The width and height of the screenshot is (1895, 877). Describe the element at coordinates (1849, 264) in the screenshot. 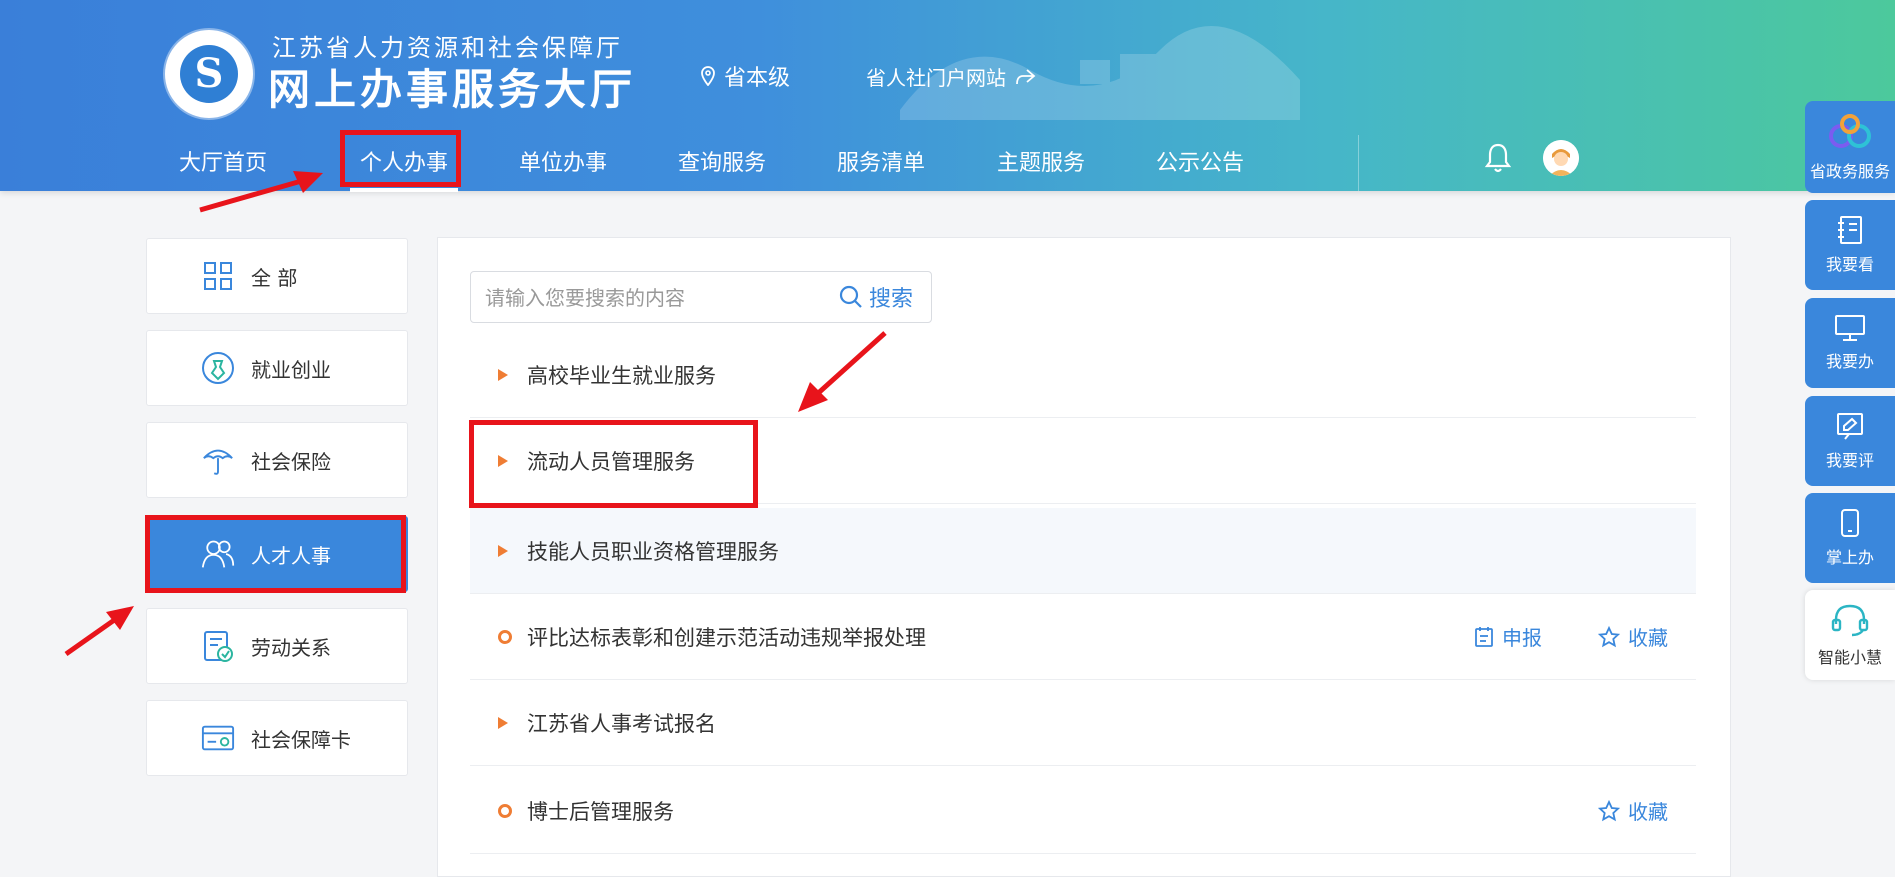

I see `rail-label: 我要看` at that location.